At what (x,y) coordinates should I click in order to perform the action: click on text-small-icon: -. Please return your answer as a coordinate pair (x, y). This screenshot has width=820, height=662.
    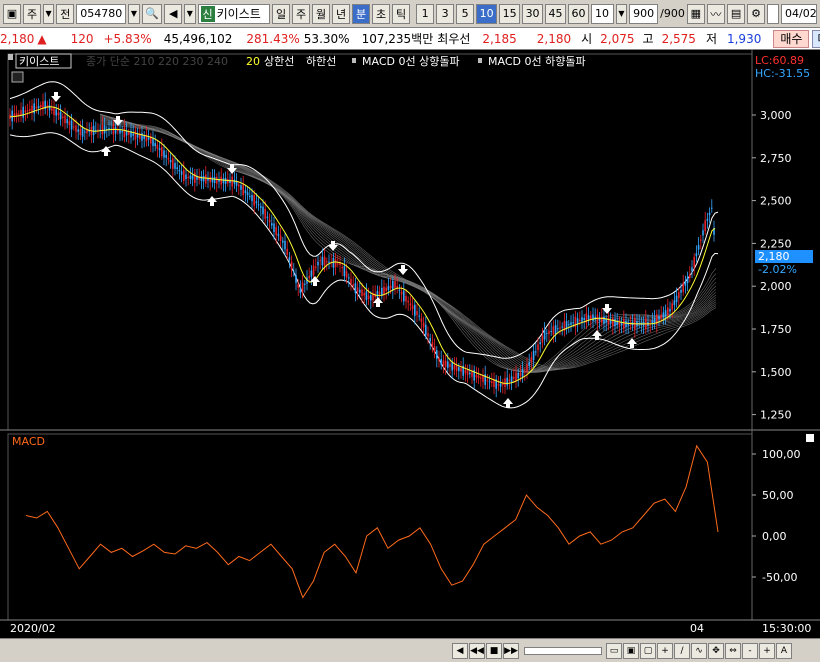
    Looking at the image, I should click on (750, 650).